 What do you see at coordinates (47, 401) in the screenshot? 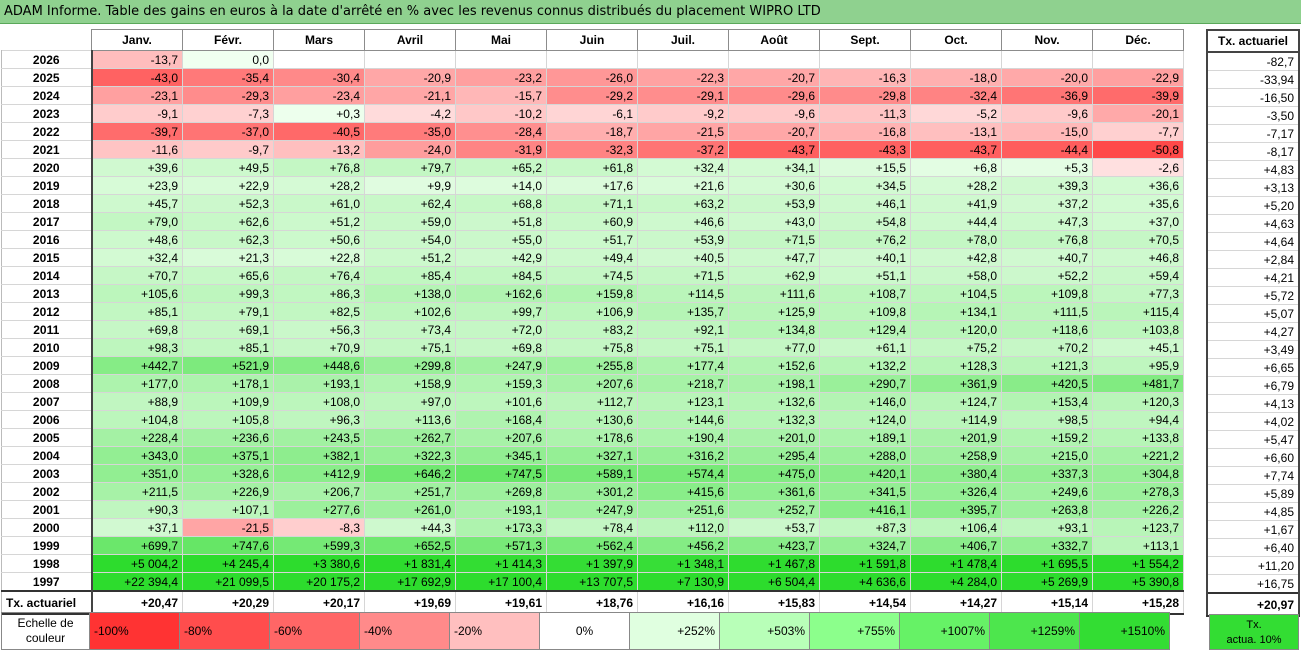
I see `year-cell: 2007` at bounding box center [47, 401].